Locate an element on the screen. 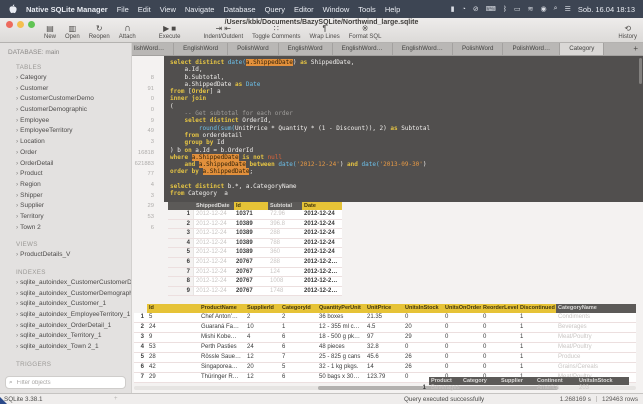 The image size is (643, 404). splitter-handle-icon: + is located at coordinates (116, 399).